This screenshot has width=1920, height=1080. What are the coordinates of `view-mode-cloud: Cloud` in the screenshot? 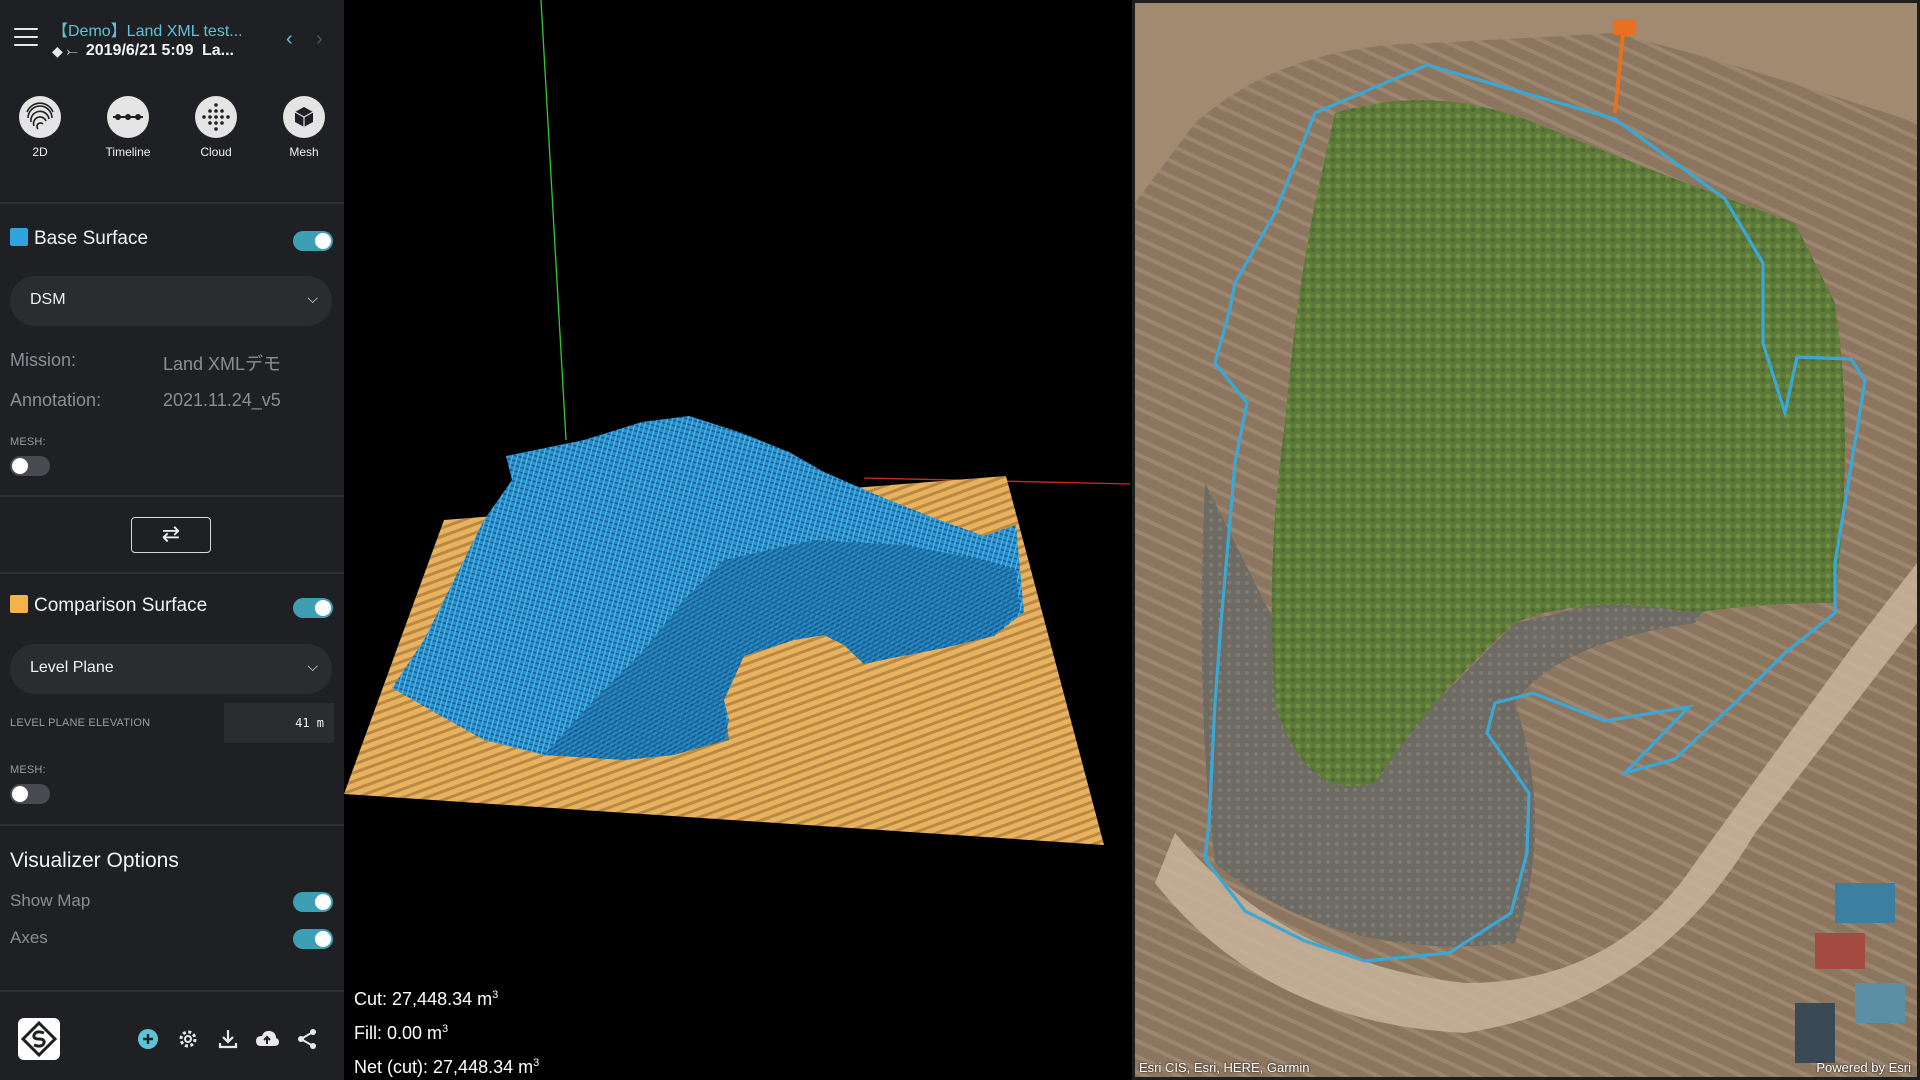 It's located at (216, 128).